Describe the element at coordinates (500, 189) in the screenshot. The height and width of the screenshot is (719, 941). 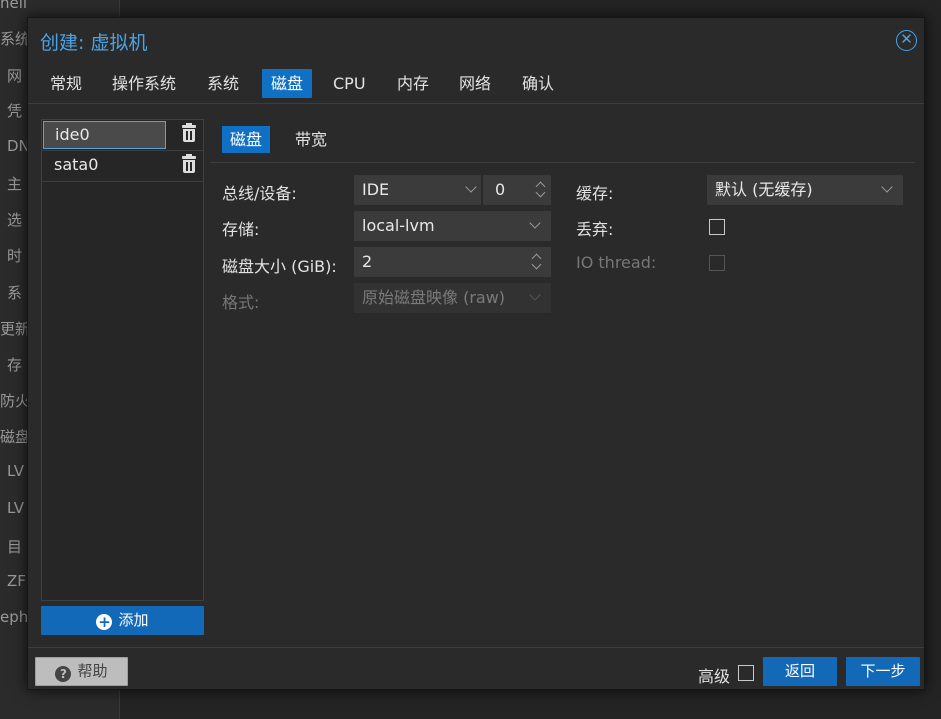
I see `device-number-value: 0` at that location.